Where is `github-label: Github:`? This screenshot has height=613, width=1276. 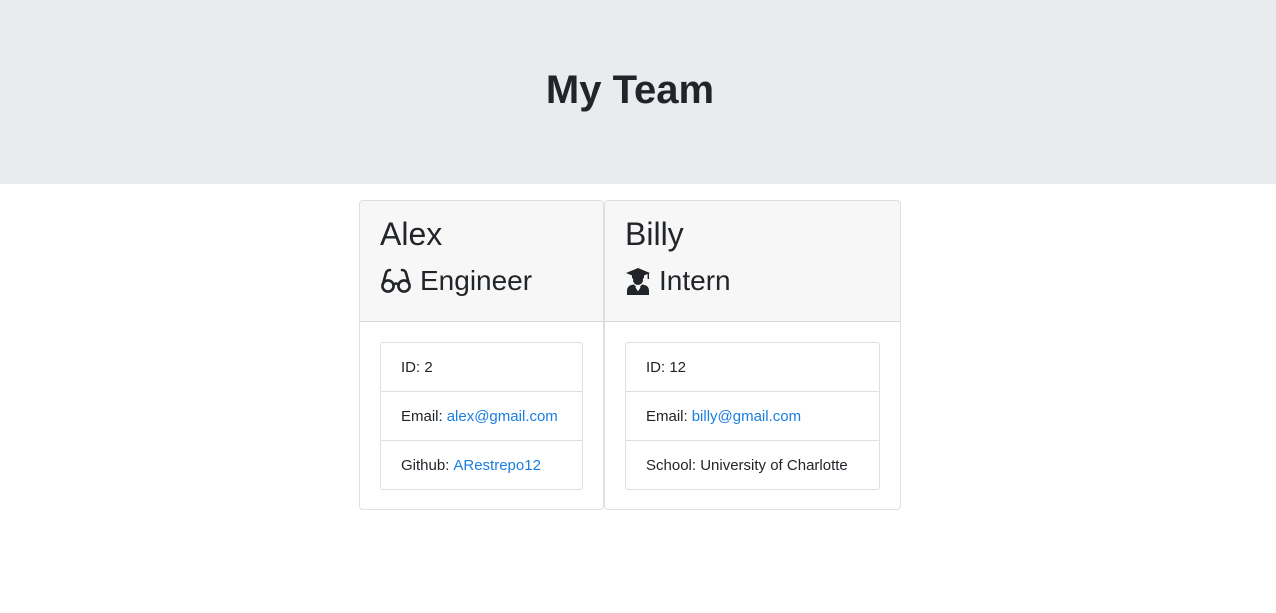 github-label: Github: is located at coordinates (425, 465).